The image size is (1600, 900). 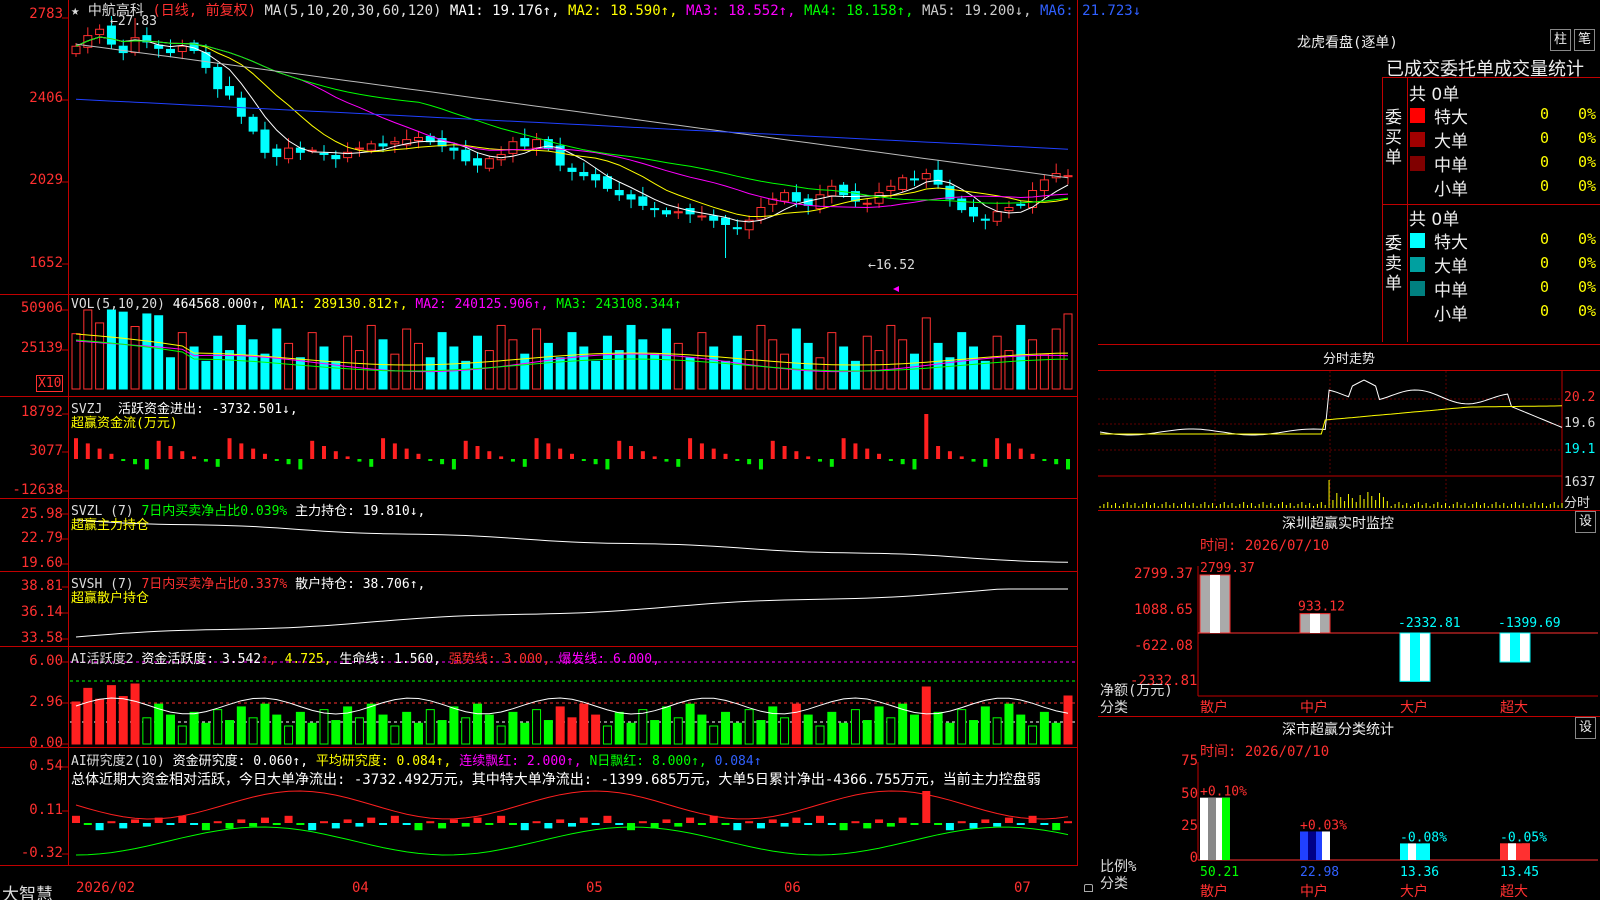 What do you see at coordinates (1091, 11) in the screenshot?
I see `ma6-value: MA6: 21.723↓` at bounding box center [1091, 11].